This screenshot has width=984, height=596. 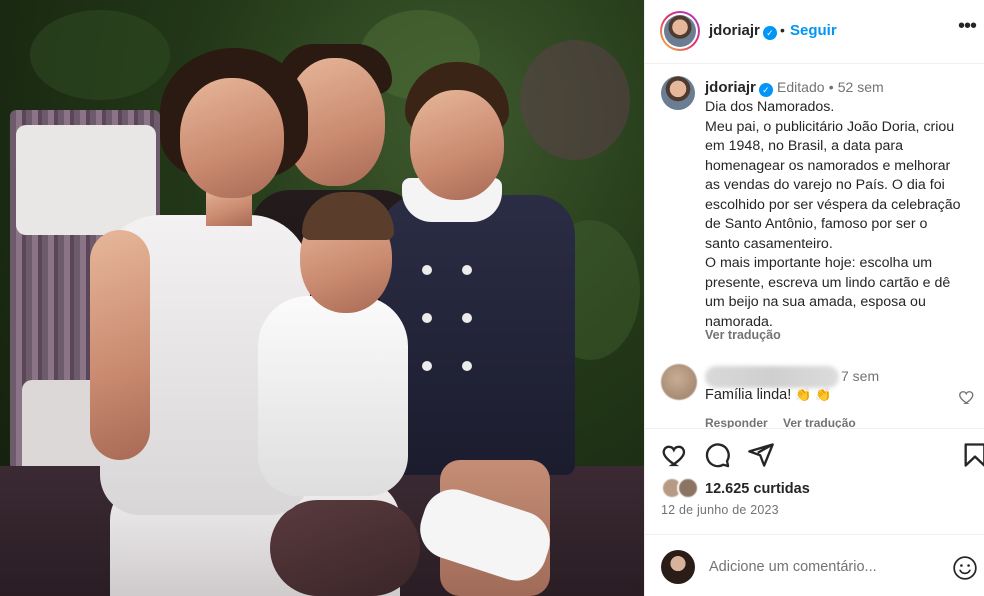 What do you see at coordinates (861, 87) in the screenshot?
I see `caption-age: 52 sem` at bounding box center [861, 87].